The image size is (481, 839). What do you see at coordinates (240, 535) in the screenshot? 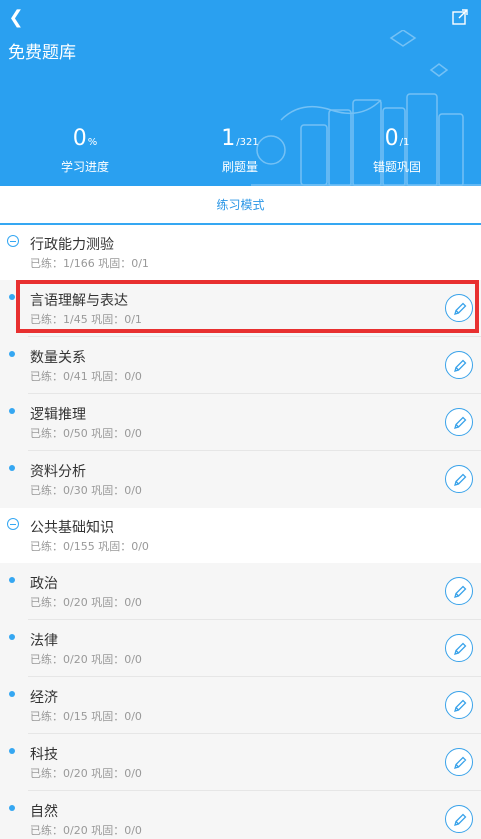
I see `group-header: 公共基础知识 已练：0/155 巩固：0/0` at bounding box center [240, 535].